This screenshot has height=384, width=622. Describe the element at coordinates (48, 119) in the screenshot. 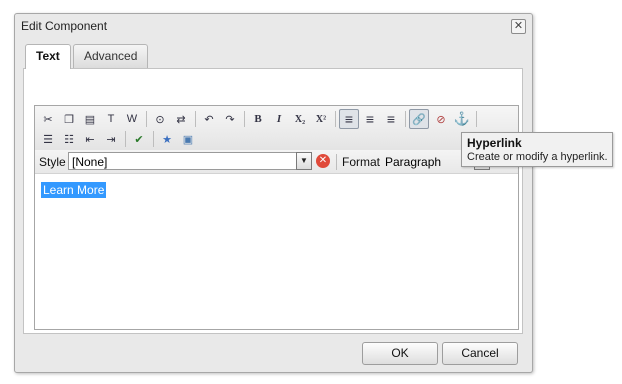

I see `cut-icon: ✂` at that location.